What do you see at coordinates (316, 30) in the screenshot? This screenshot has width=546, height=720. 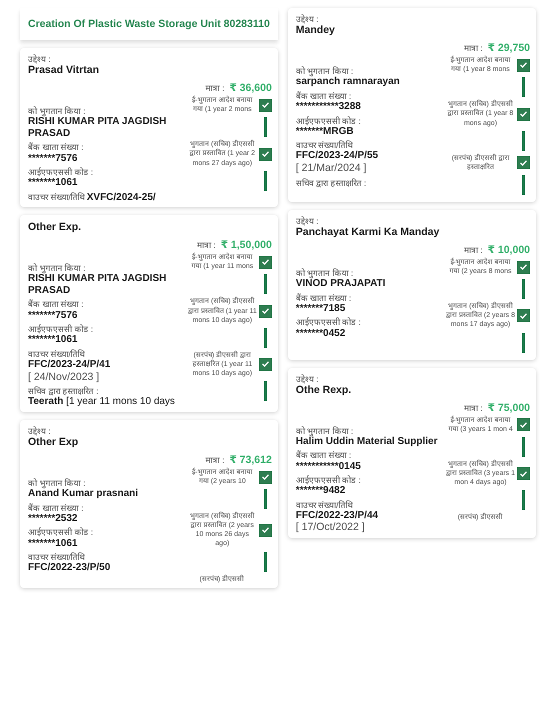 I see `purpose-text: Mandey` at bounding box center [316, 30].